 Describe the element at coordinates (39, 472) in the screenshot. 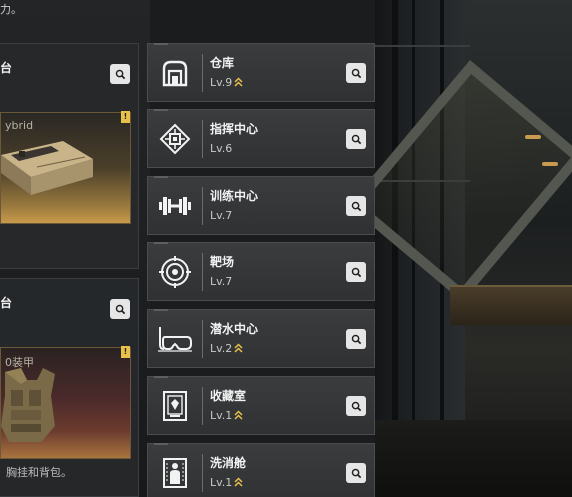

I see `item-description: 胸挂和背包。` at that location.